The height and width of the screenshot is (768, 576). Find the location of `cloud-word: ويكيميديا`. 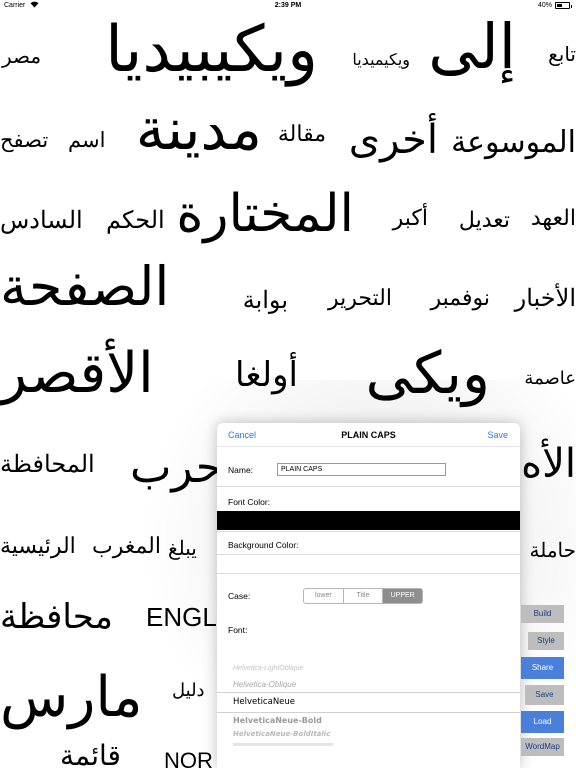

cloud-word: ويكيميديا is located at coordinates (381, 59).